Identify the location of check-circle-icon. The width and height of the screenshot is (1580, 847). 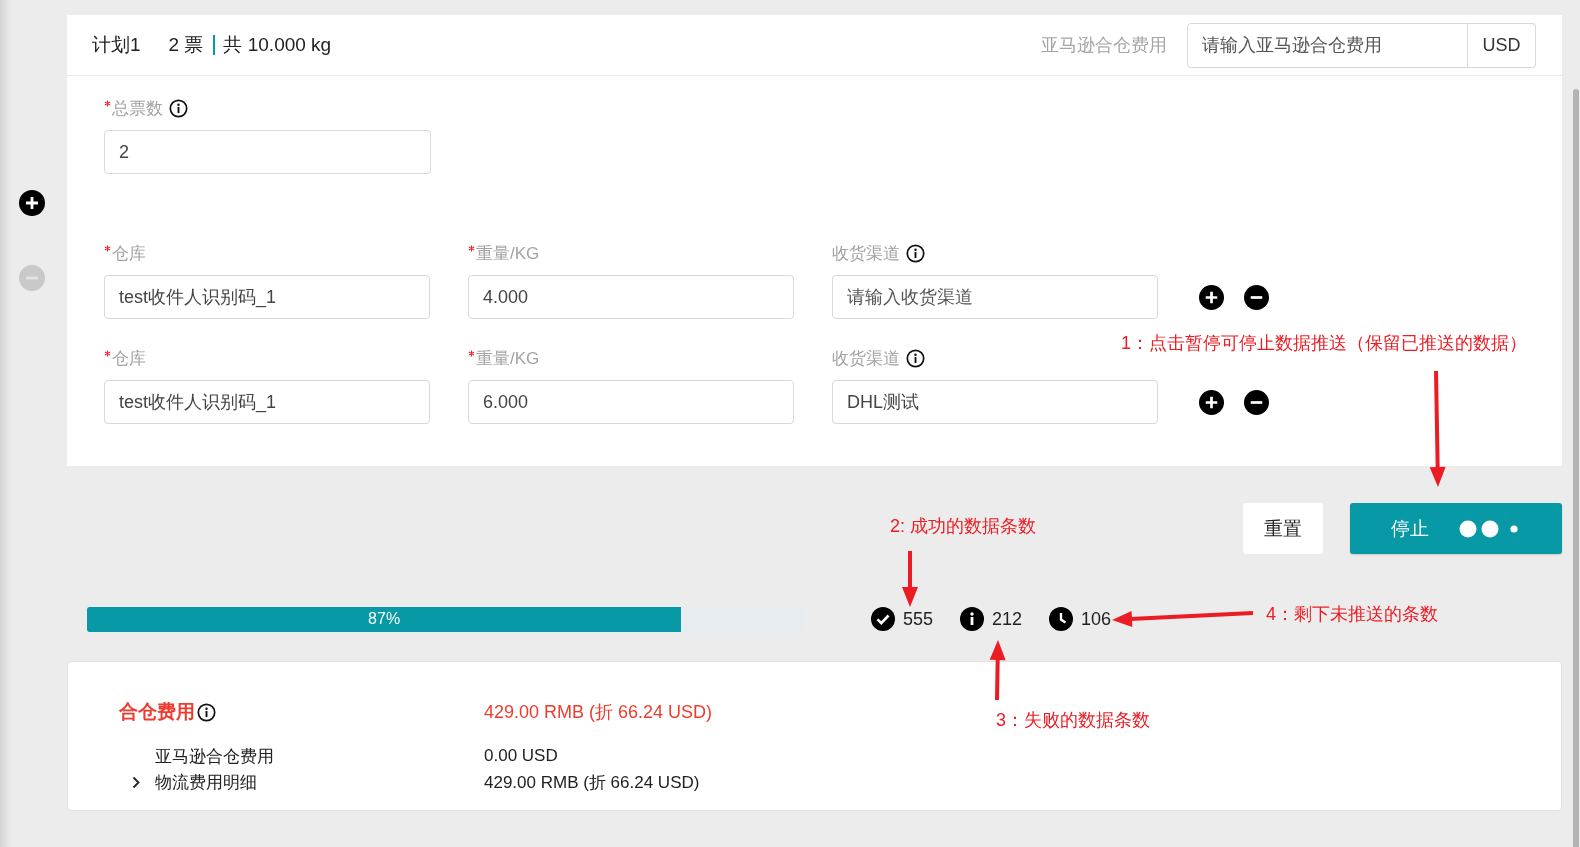
(883, 619).